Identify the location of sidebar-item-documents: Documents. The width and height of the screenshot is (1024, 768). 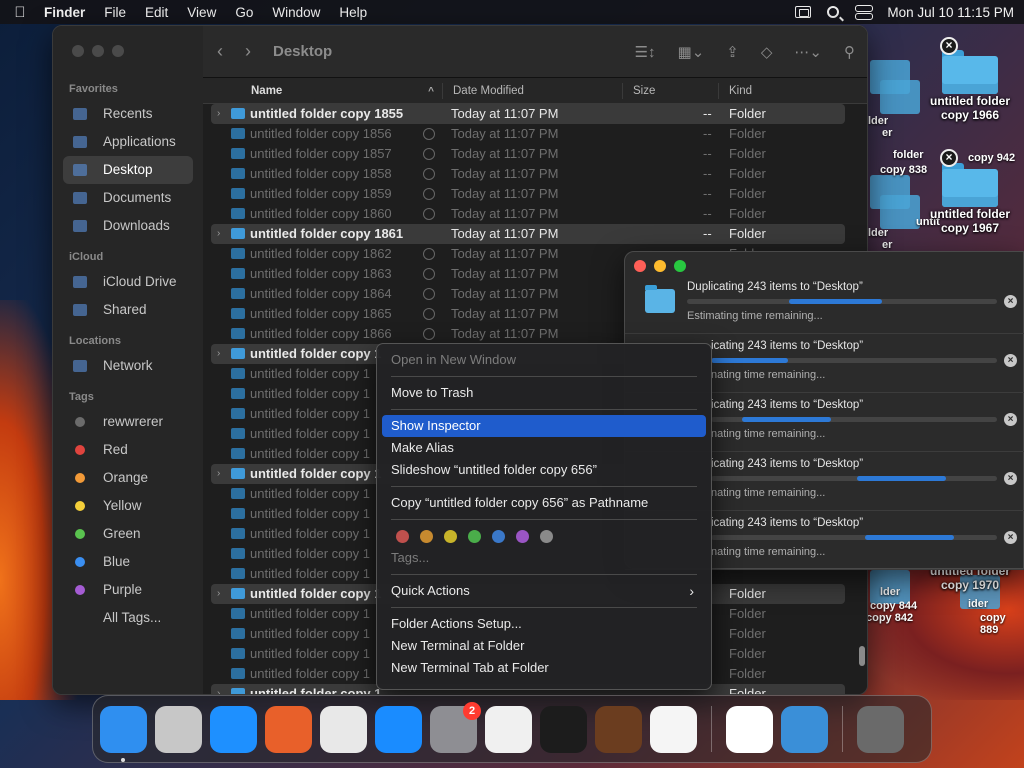
(128, 198).